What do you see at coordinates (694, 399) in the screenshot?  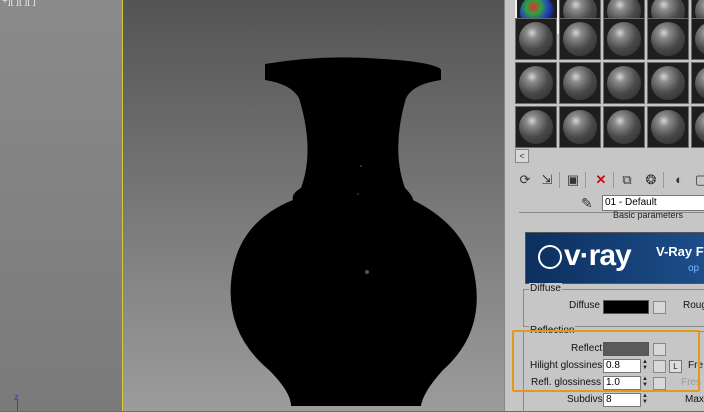 I see `max-label: Max` at bounding box center [694, 399].